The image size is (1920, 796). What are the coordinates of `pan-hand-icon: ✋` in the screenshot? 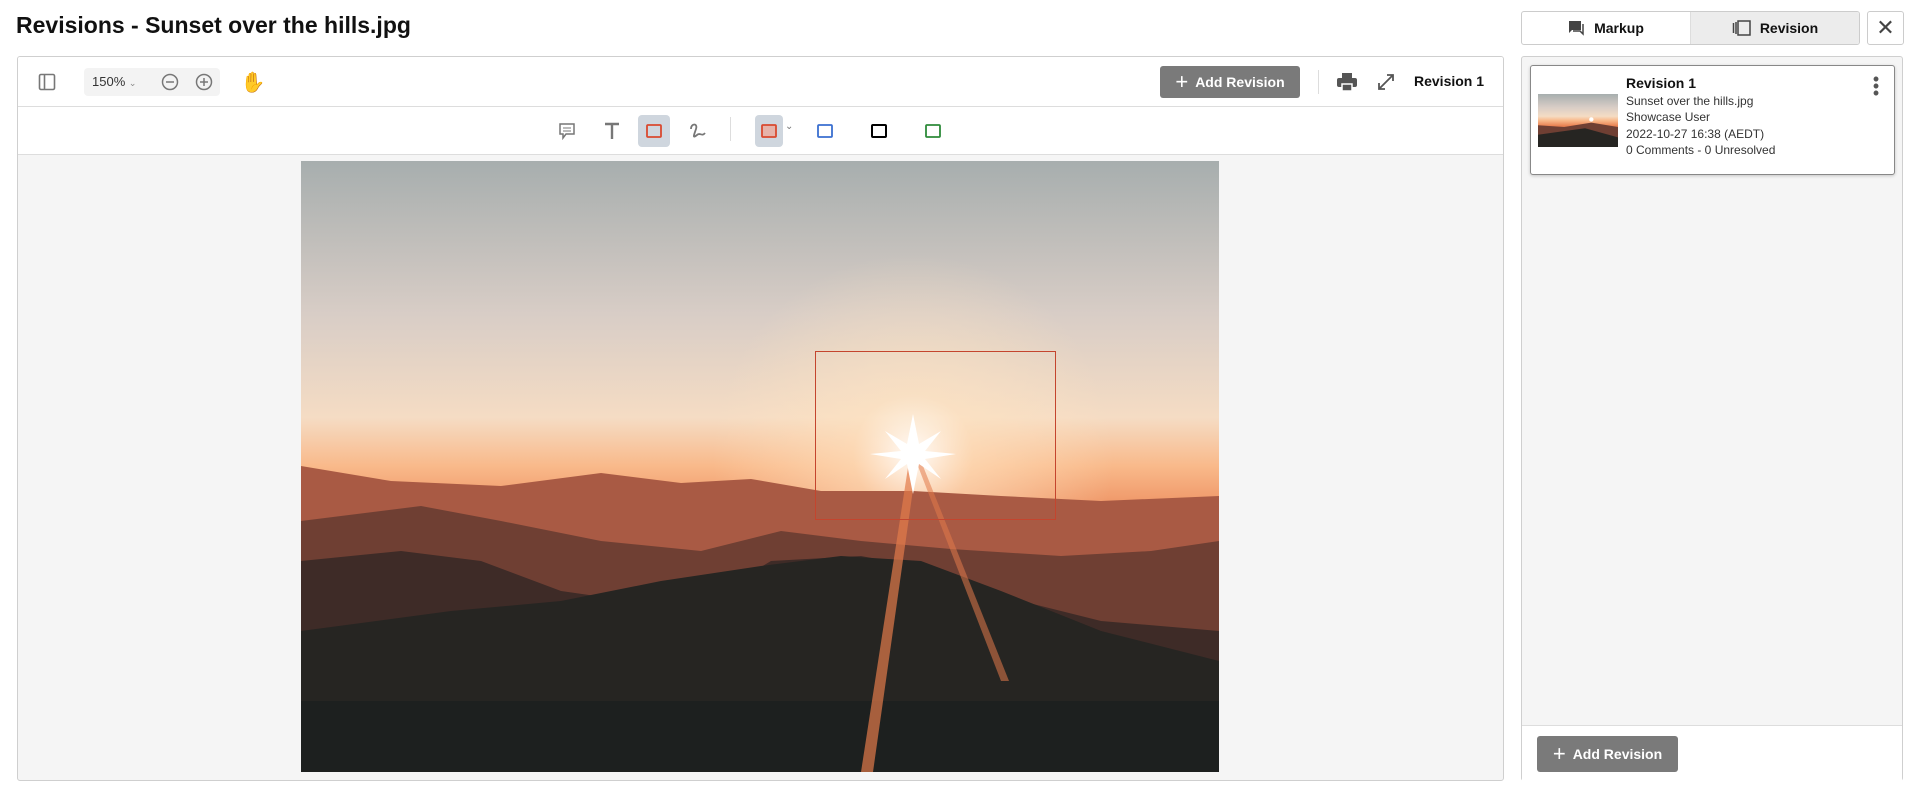 It's located at (253, 82).